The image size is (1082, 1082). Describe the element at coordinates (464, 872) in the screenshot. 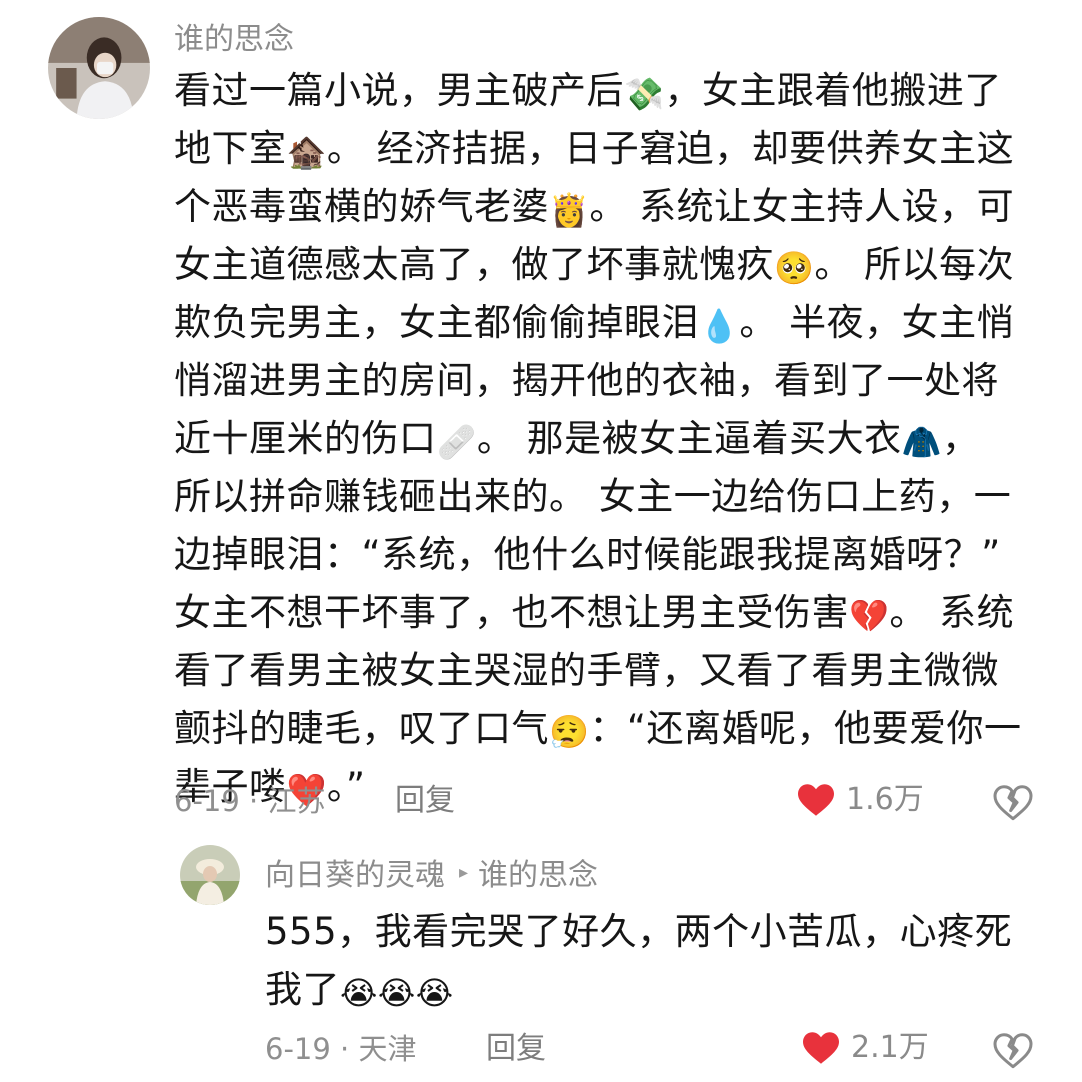

I see `reply-arrow-icon: ▸` at that location.